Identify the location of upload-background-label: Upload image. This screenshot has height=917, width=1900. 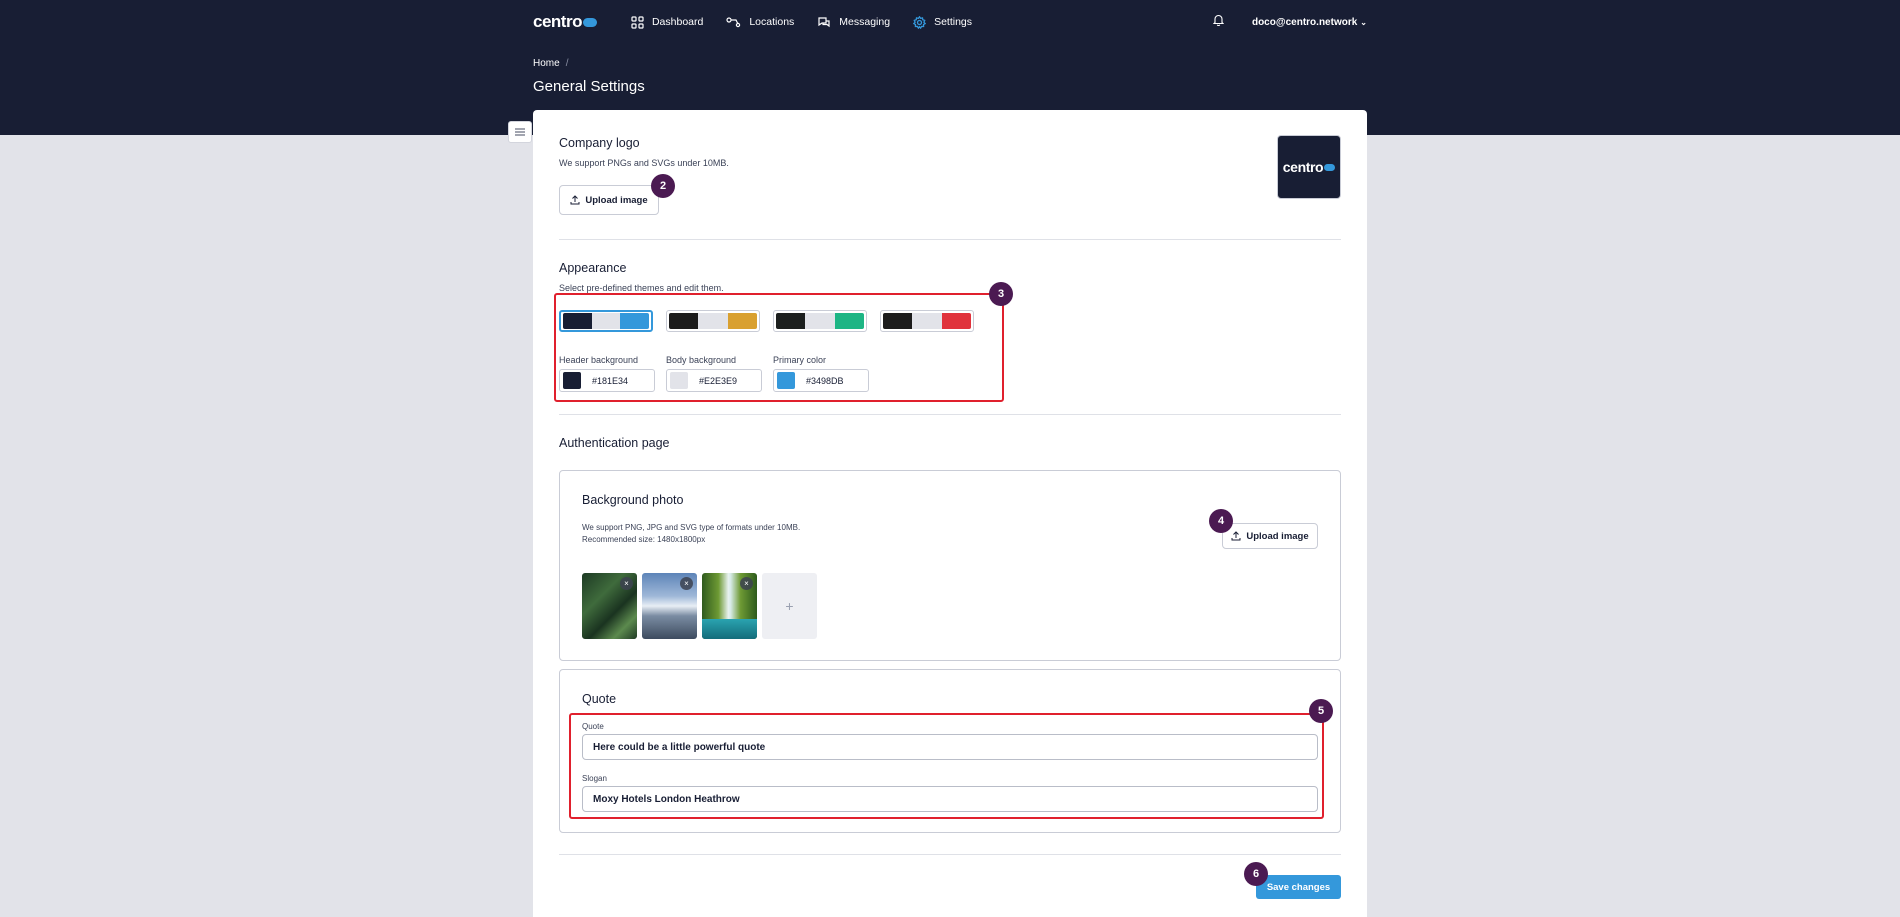
(1277, 536).